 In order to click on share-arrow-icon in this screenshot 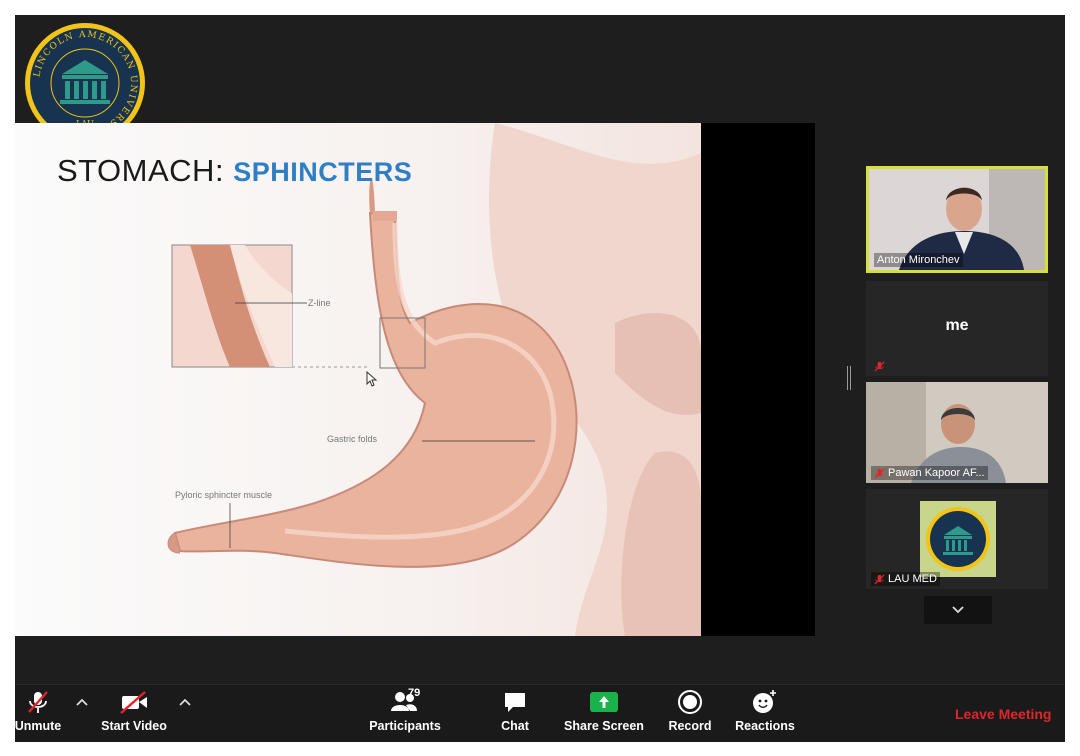, I will do `click(604, 702)`.